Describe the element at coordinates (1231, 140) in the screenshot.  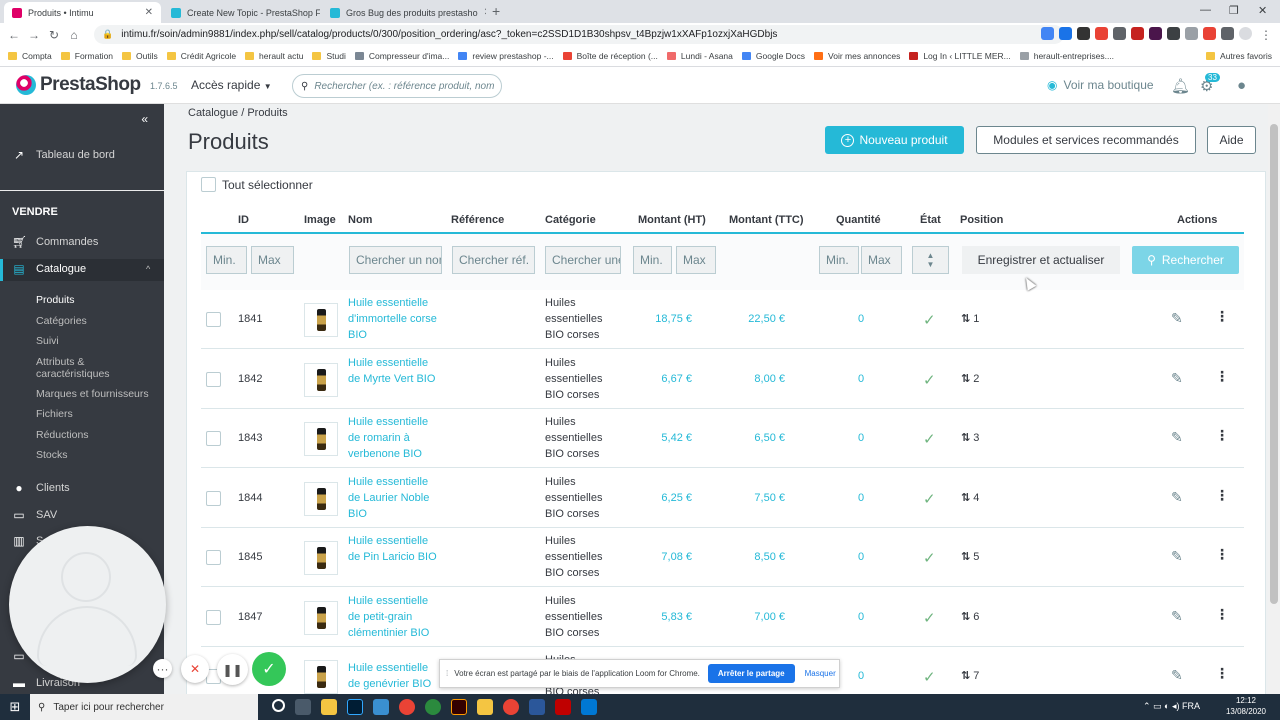
I see `help-button: Aide` at that location.